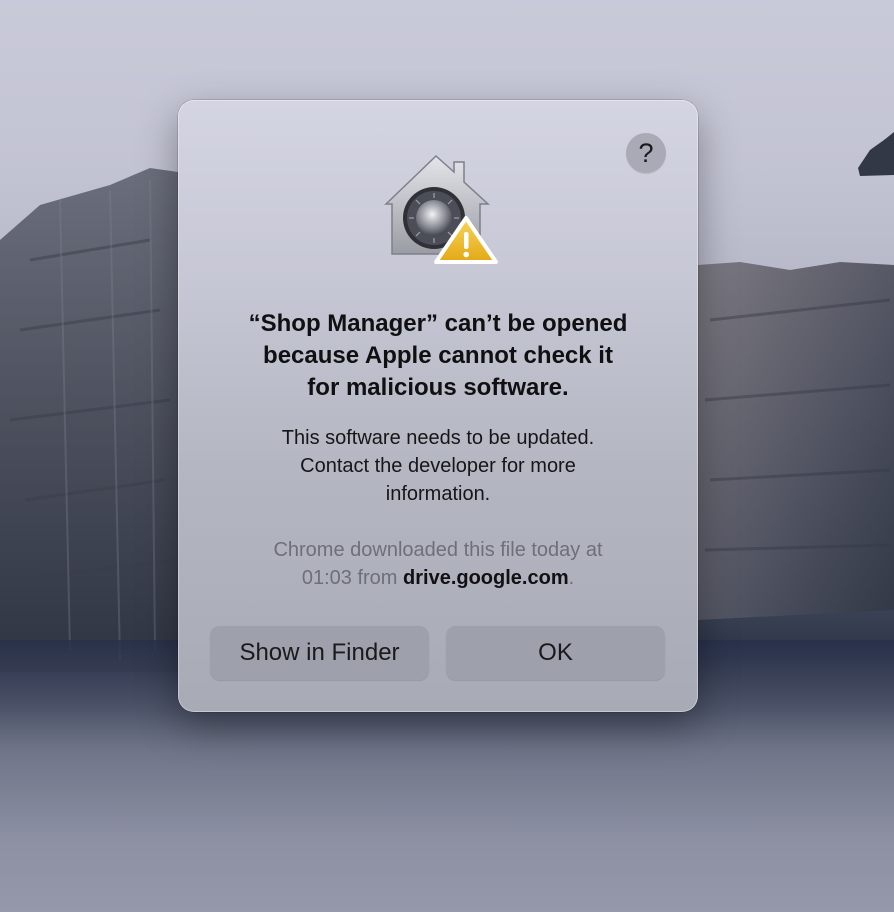 The image size is (894, 912). I want to click on message-line: information., so click(438, 494).